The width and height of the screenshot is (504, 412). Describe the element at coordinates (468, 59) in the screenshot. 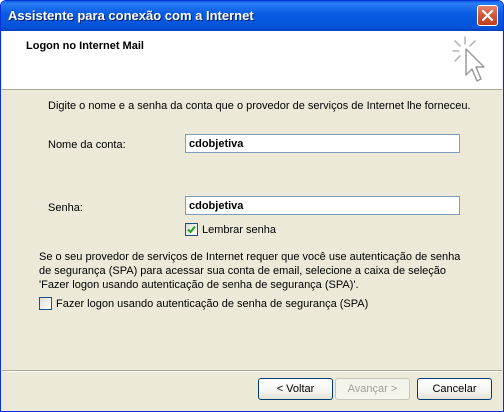

I see `wizard-cursor-sparkle-icon` at that location.